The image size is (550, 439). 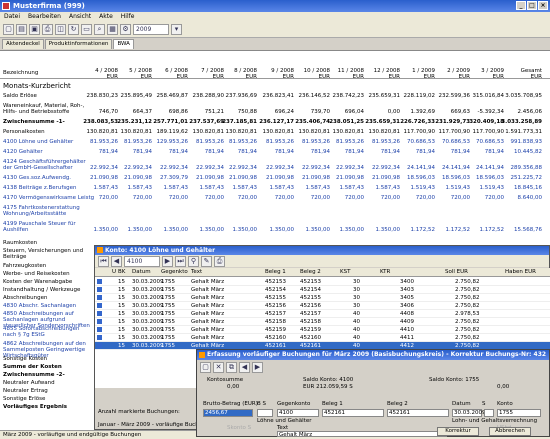 What do you see at coordinates (174, 272) in the screenshot?
I see `grid-column-header: Gegenkto` at bounding box center [174, 272].